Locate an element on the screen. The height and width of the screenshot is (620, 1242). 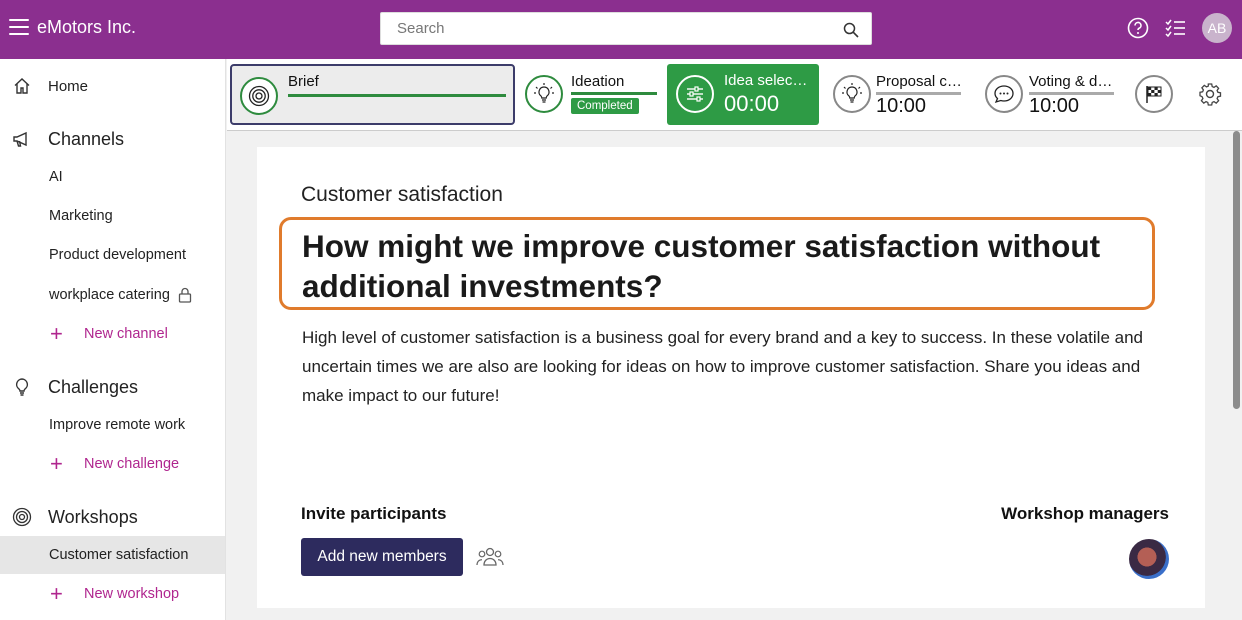
sidebar-item-product-development: Product development is located at coordinates (112, 255).